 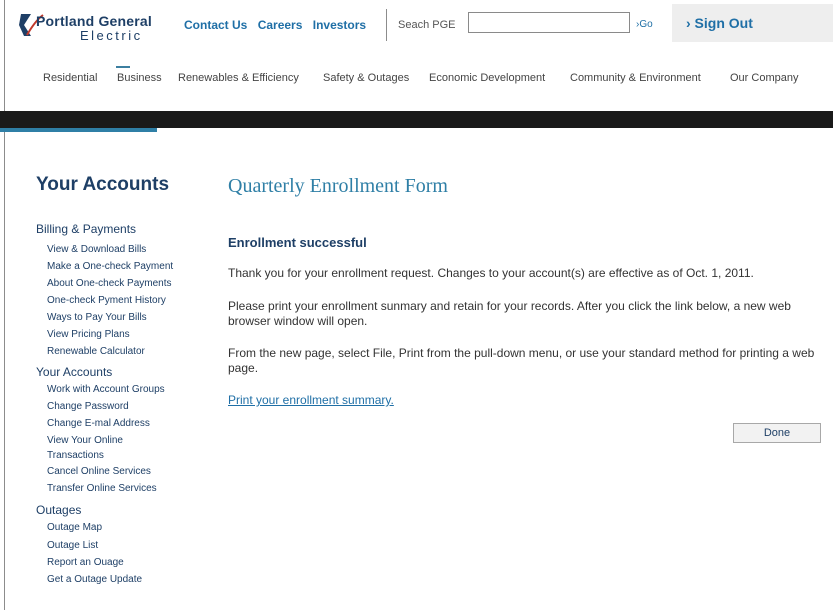 I want to click on nav-item-business: Business, so click(x=139, y=78).